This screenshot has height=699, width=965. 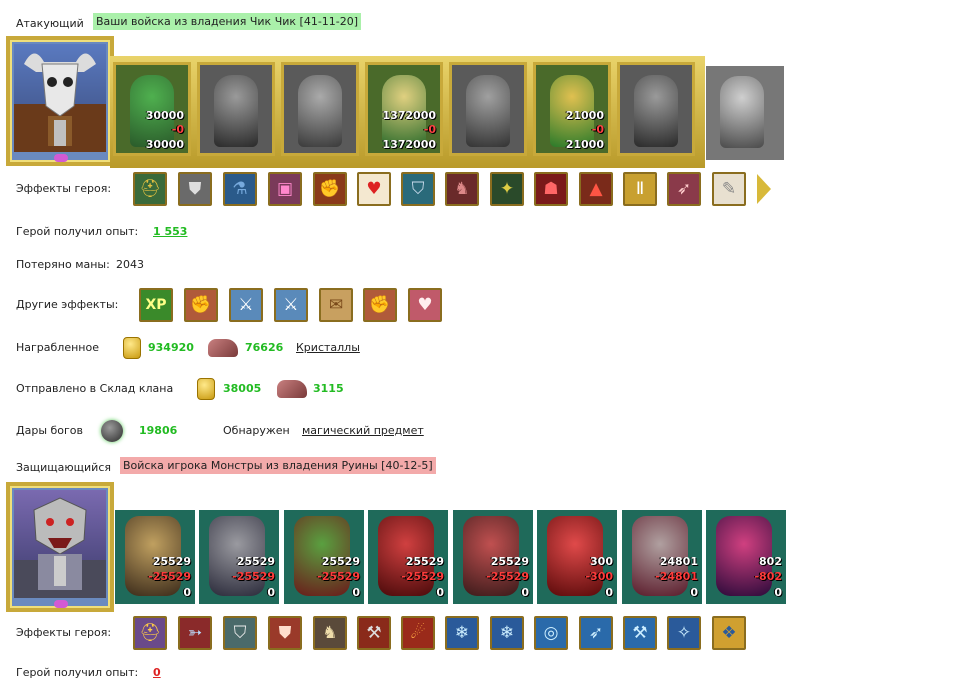 What do you see at coordinates (408, 557) in the screenshot?
I see `defender-troop-4: 25529 -25529 0` at bounding box center [408, 557].